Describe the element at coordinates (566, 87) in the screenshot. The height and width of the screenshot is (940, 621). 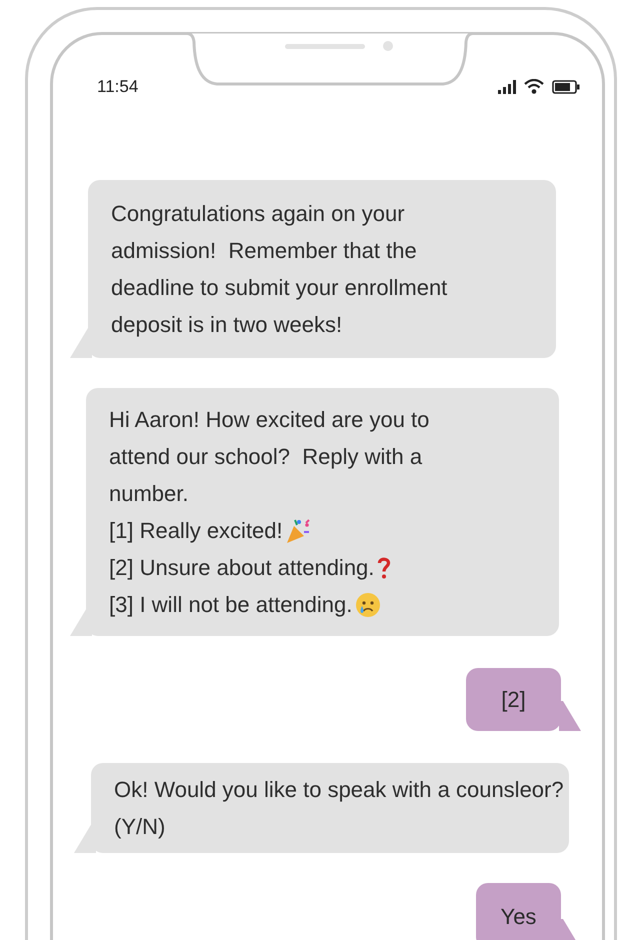
I see `battery-icon` at that location.